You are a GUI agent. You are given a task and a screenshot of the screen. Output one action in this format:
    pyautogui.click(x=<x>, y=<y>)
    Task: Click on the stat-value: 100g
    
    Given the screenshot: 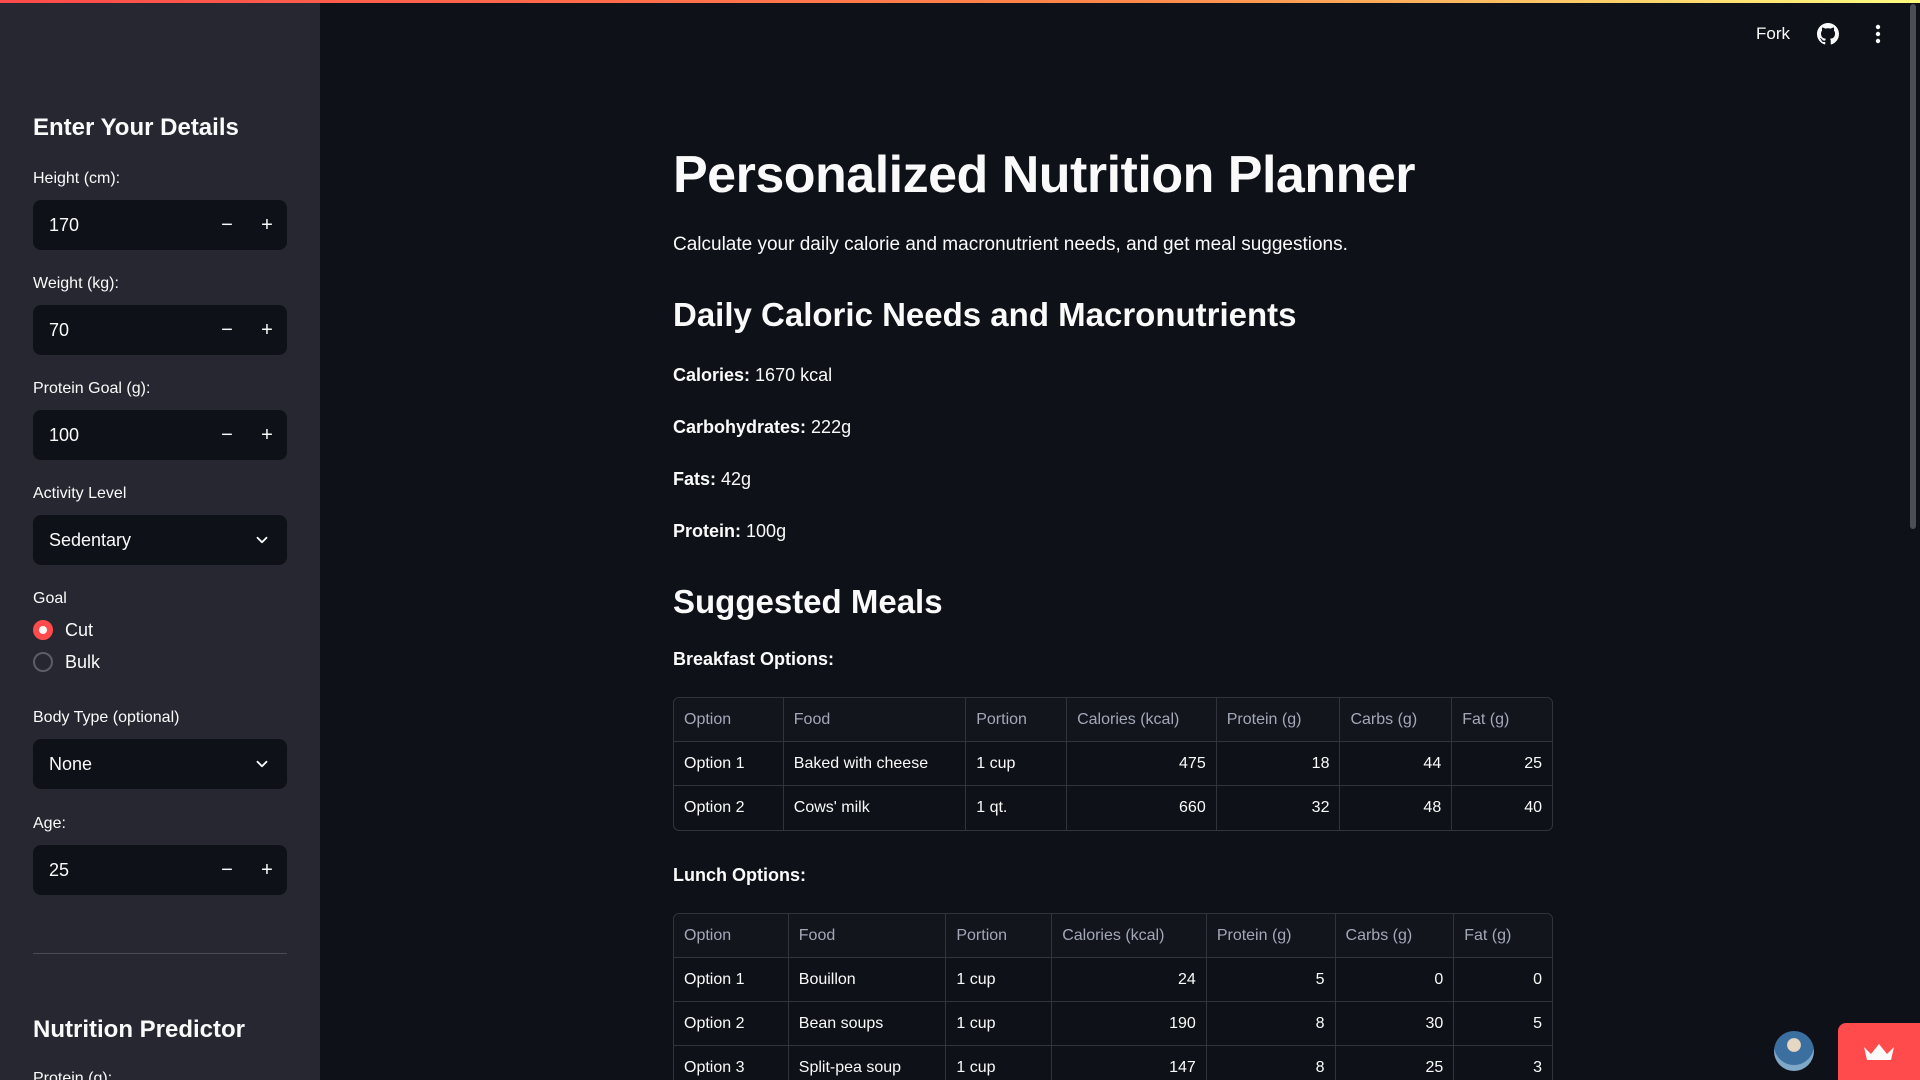 What is the action you would take?
    pyautogui.click(x=766, y=531)
    